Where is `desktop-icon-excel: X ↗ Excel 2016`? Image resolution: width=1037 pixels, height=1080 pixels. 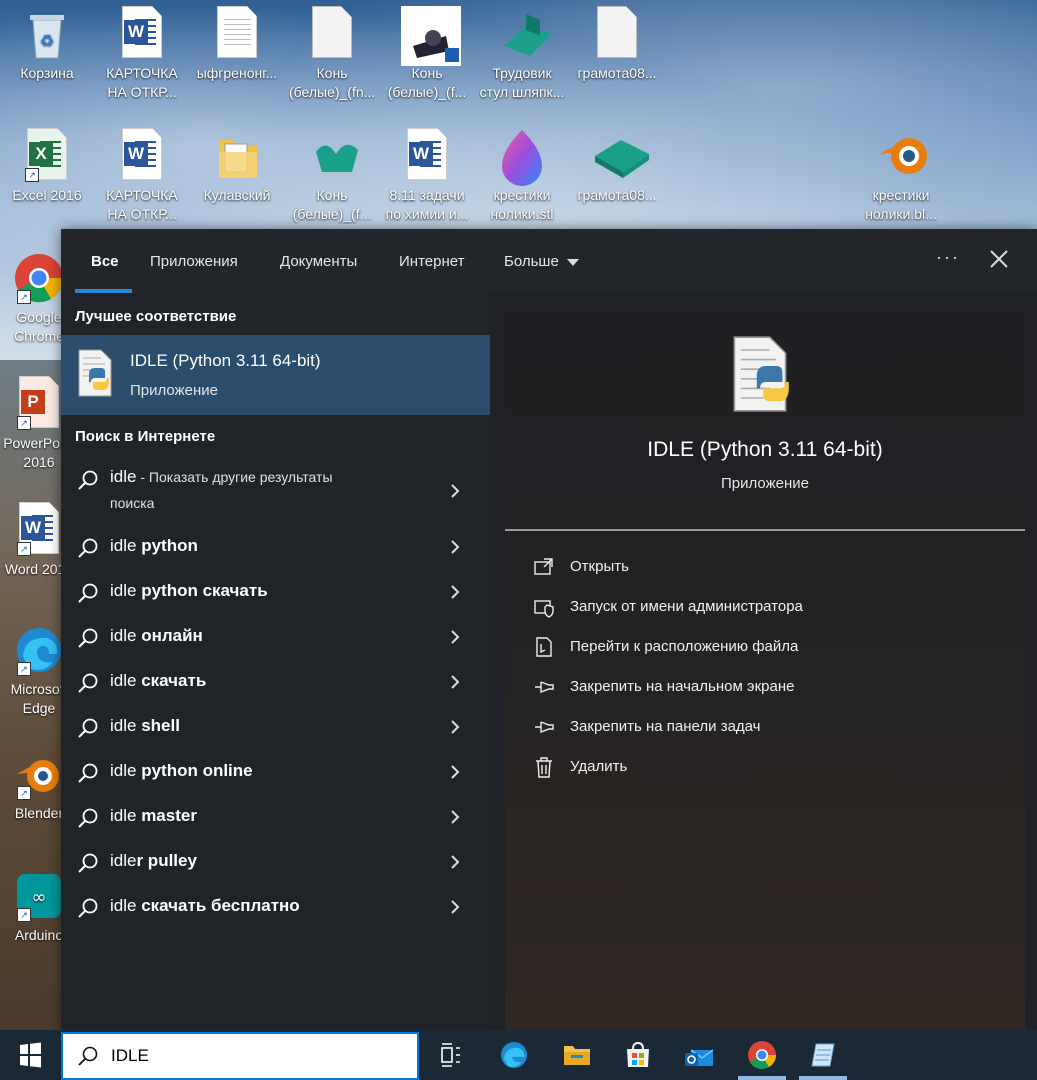 desktop-icon-excel: X ↗ Excel 2016 is located at coordinates (47, 166).